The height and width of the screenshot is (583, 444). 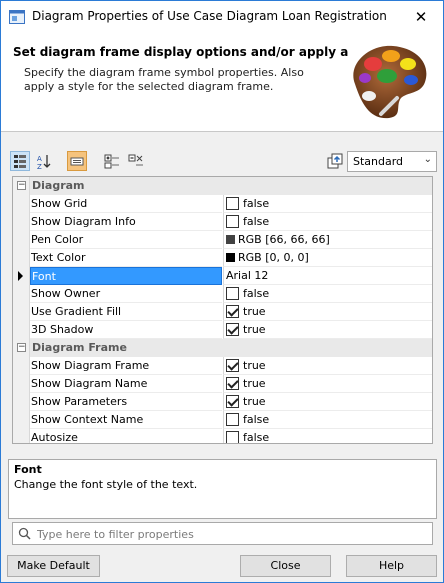 What do you see at coordinates (421, 17) in the screenshot?
I see `close-icon: ✕` at bounding box center [421, 17].